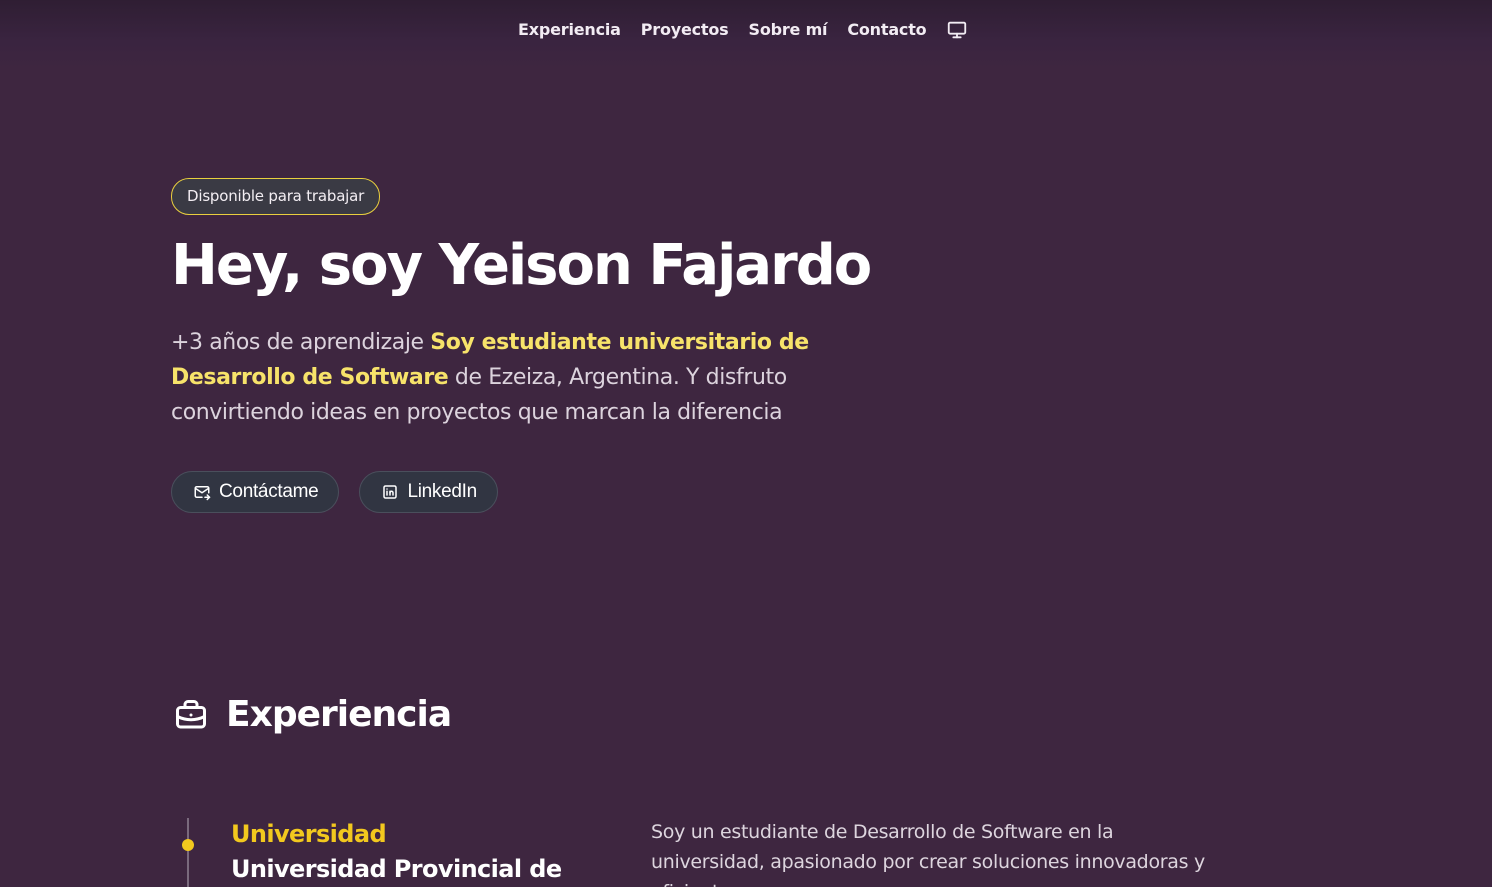  I want to click on hero-title: Hey, soy Yeison Fajardo, so click(521, 265).